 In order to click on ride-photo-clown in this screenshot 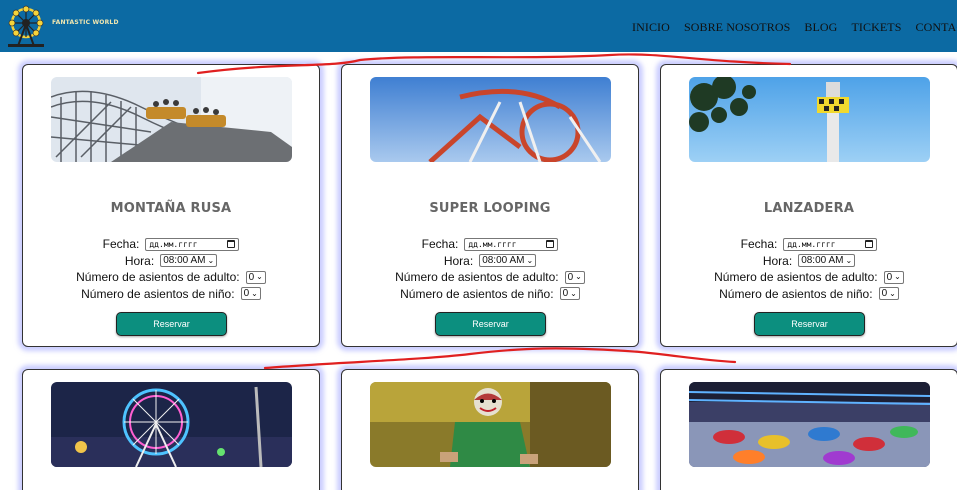, I will do `click(490, 424)`.